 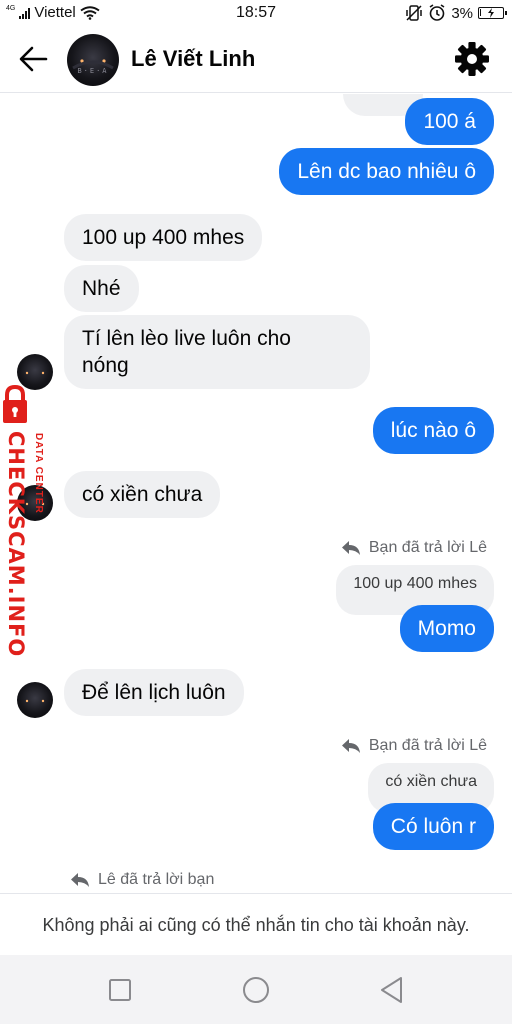 What do you see at coordinates (186, 338) in the screenshot?
I see `message-text-line: Tí lên lèo live luôn cho` at bounding box center [186, 338].